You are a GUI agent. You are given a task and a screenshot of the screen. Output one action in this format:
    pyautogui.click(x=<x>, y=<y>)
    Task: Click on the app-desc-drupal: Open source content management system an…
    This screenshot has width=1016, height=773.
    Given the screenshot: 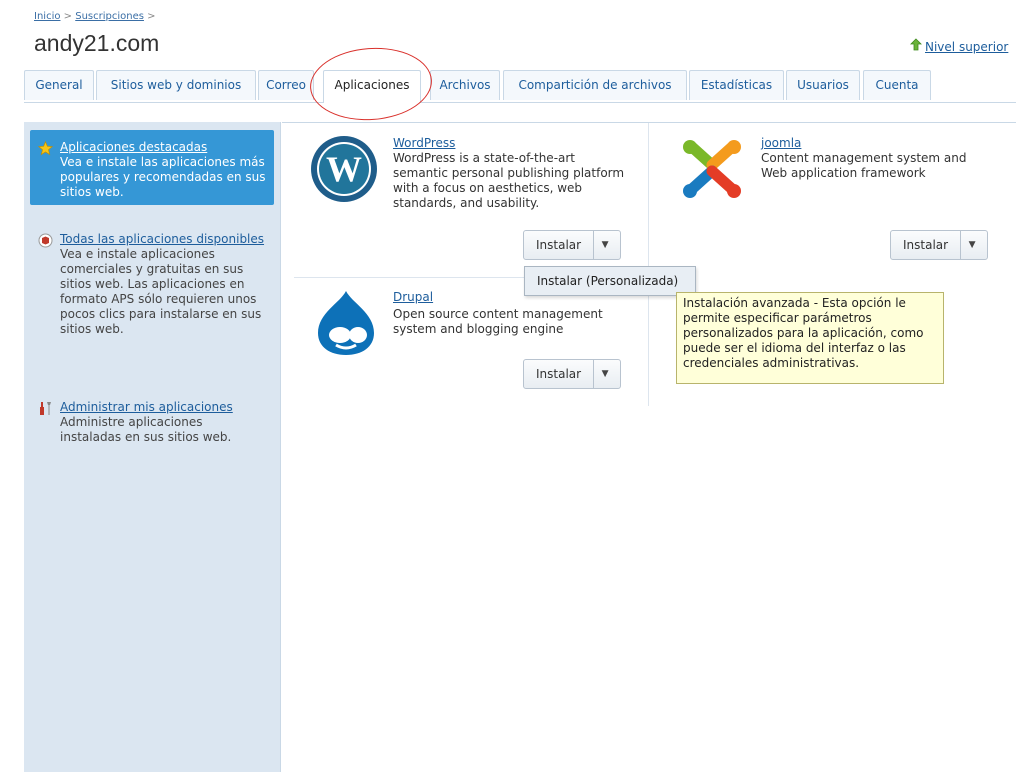 What is the action you would take?
    pyautogui.click(x=498, y=321)
    